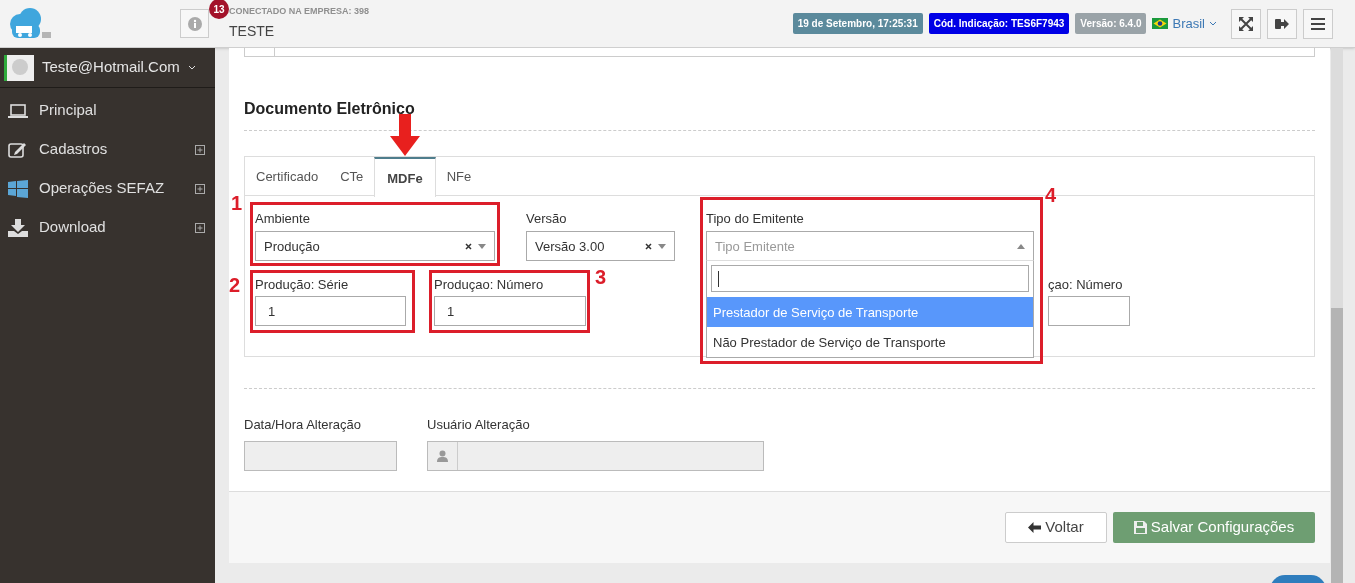  I want to click on menu-button, so click(1318, 23).